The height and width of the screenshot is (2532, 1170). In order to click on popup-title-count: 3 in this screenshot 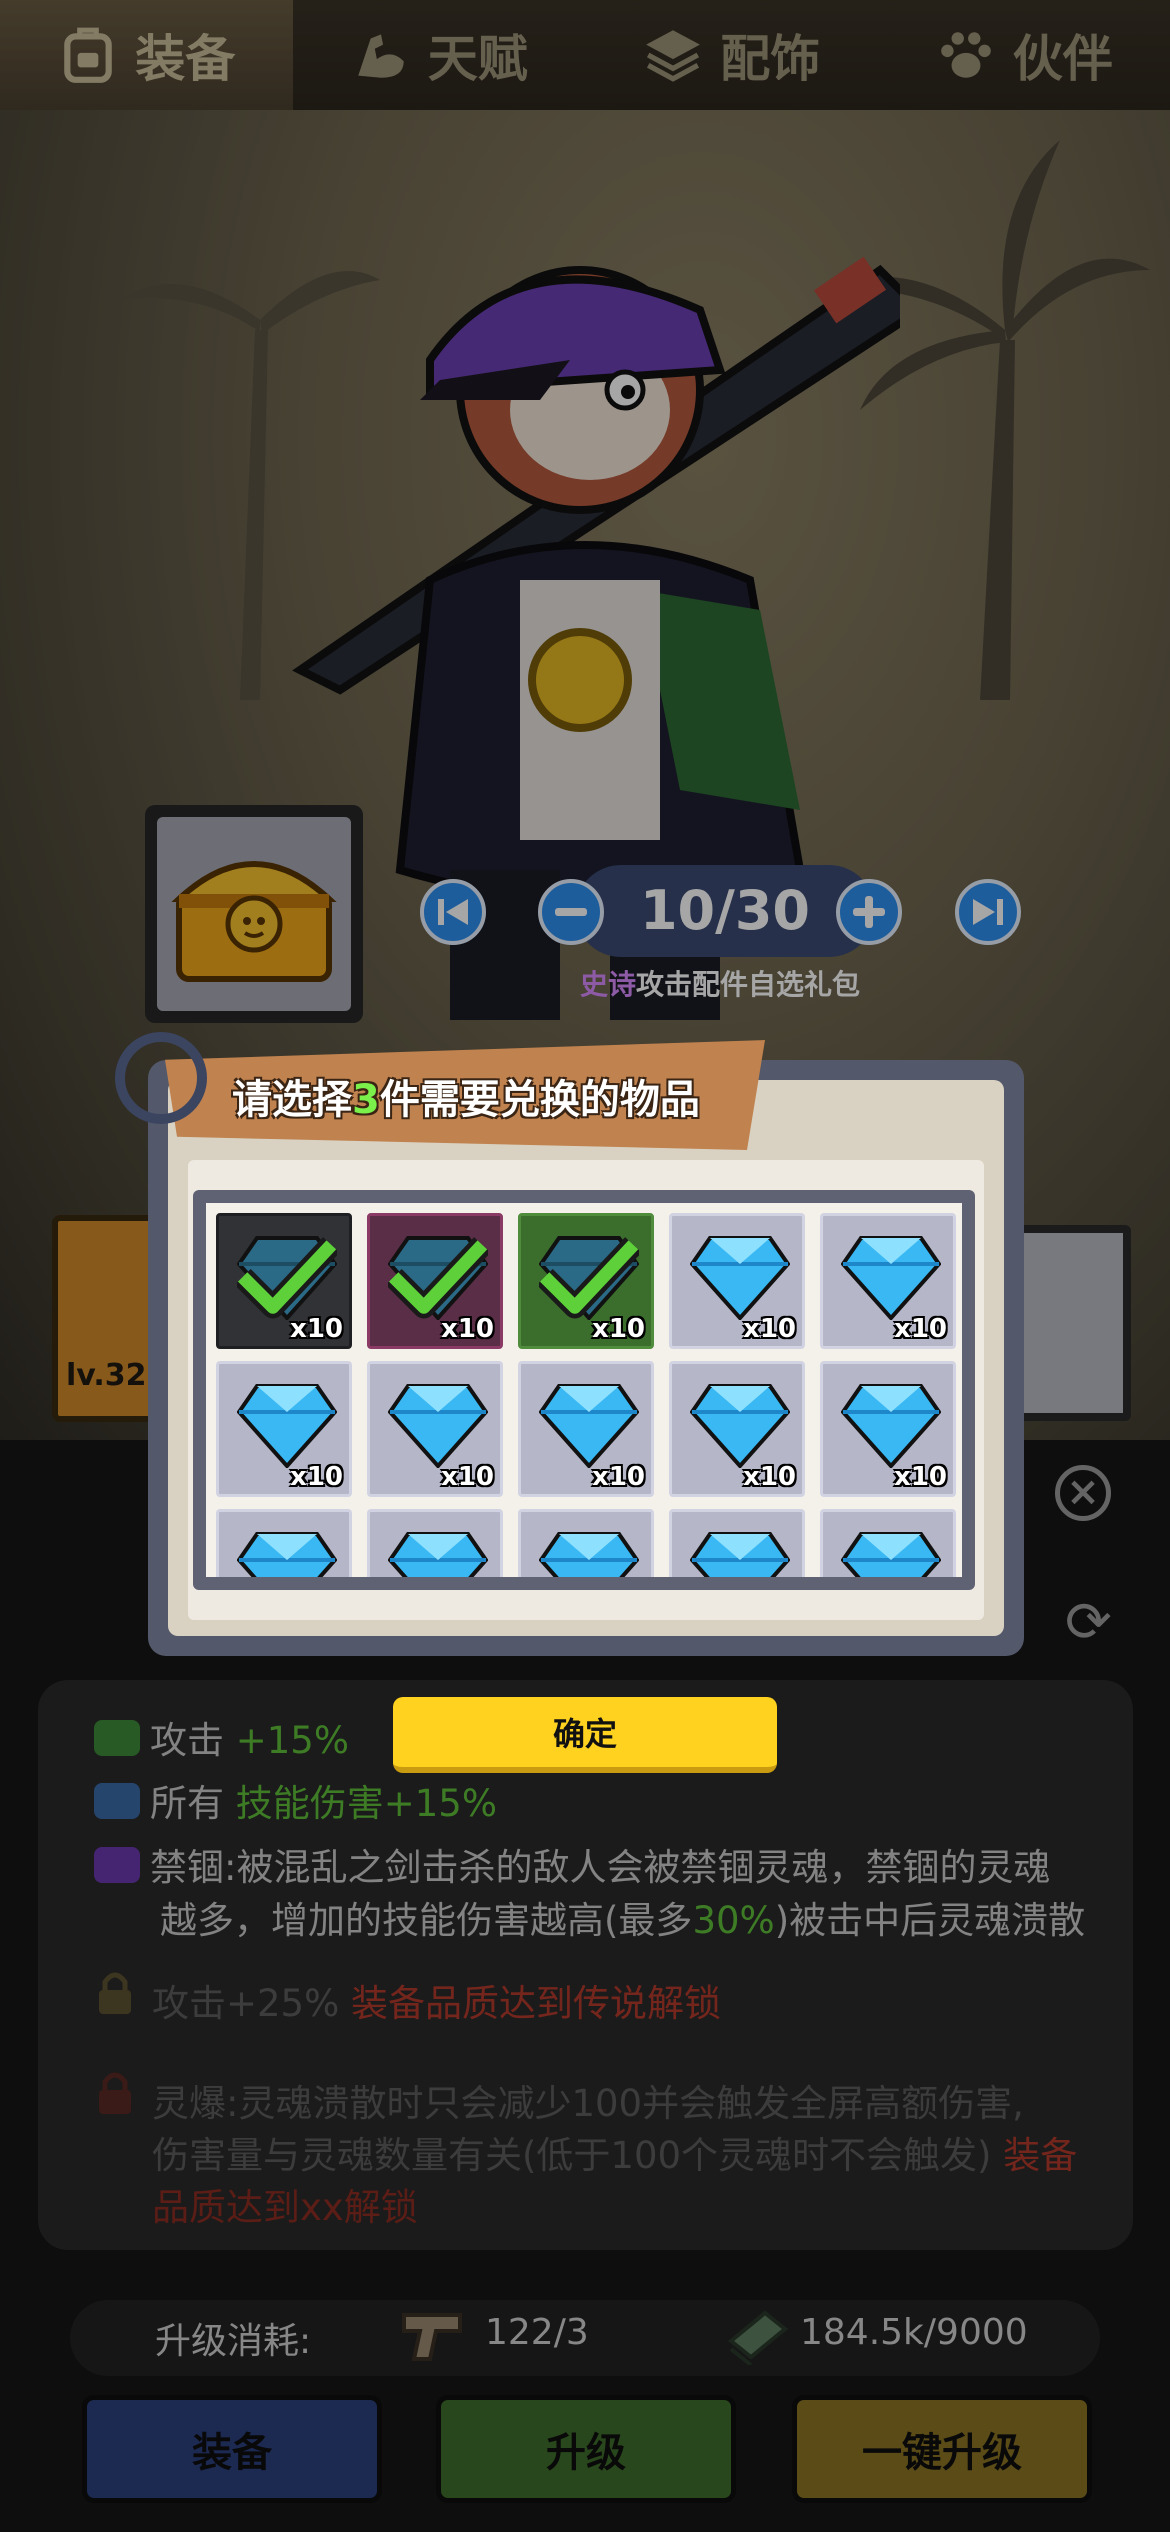, I will do `click(366, 1100)`.